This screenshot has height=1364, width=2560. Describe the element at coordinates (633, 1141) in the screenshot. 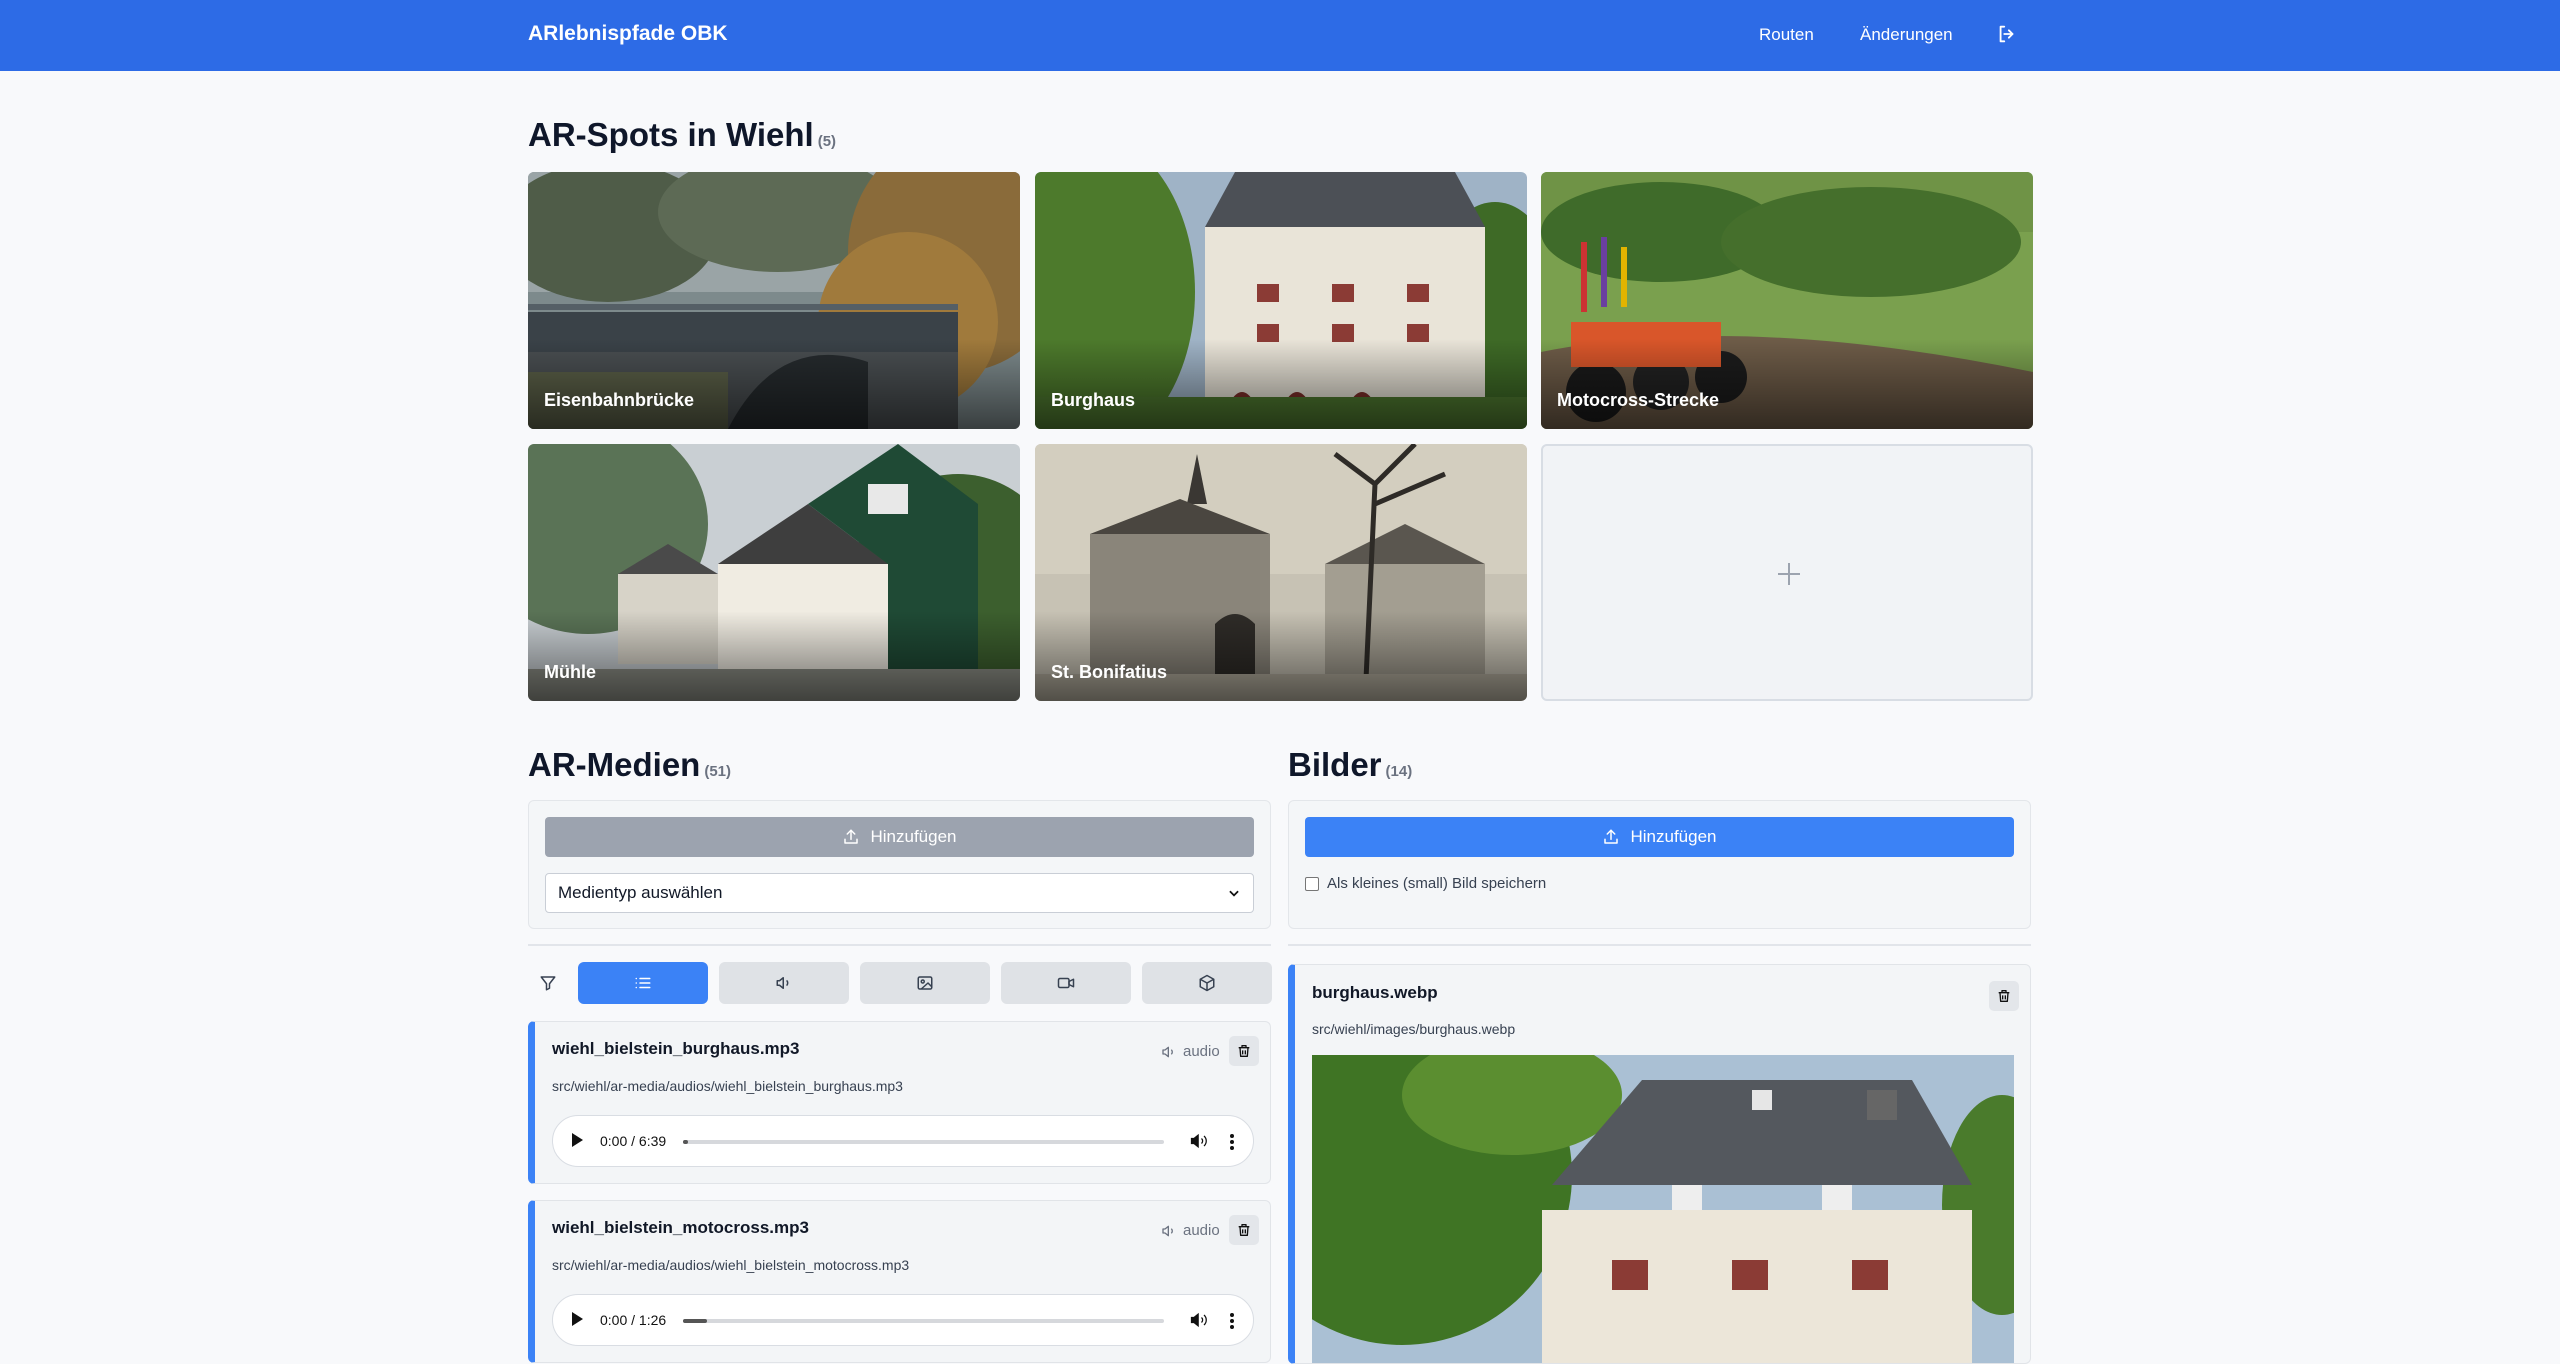

I see `player-time: 0:00 / 6:39` at that location.